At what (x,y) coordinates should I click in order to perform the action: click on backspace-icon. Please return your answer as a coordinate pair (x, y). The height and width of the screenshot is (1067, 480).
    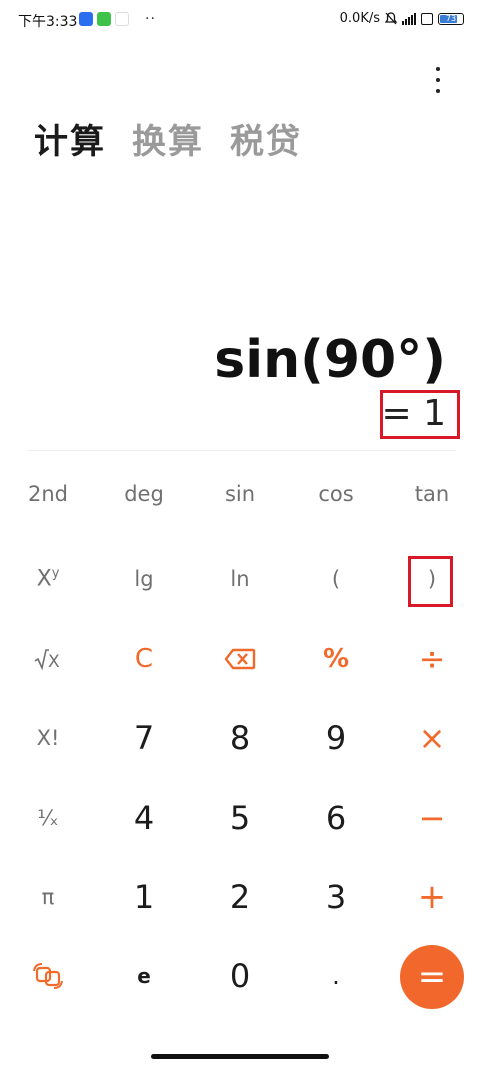
    Looking at the image, I should click on (240, 659).